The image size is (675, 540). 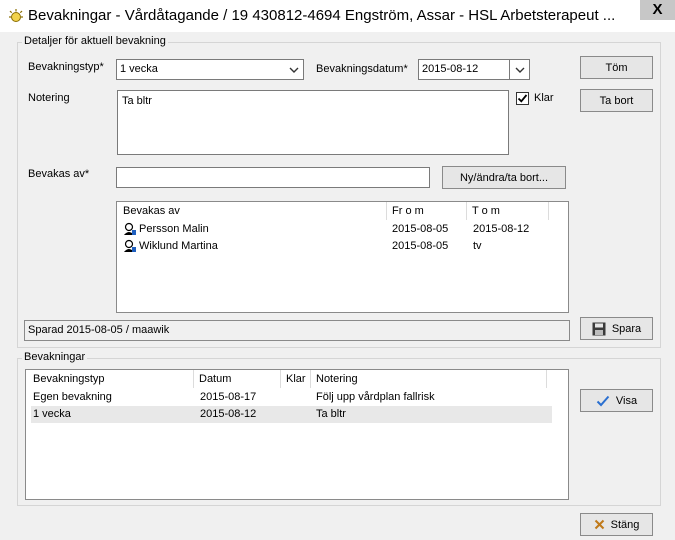 I want to click on remove-button-label: Ta bort, so click(x=616, y=100).